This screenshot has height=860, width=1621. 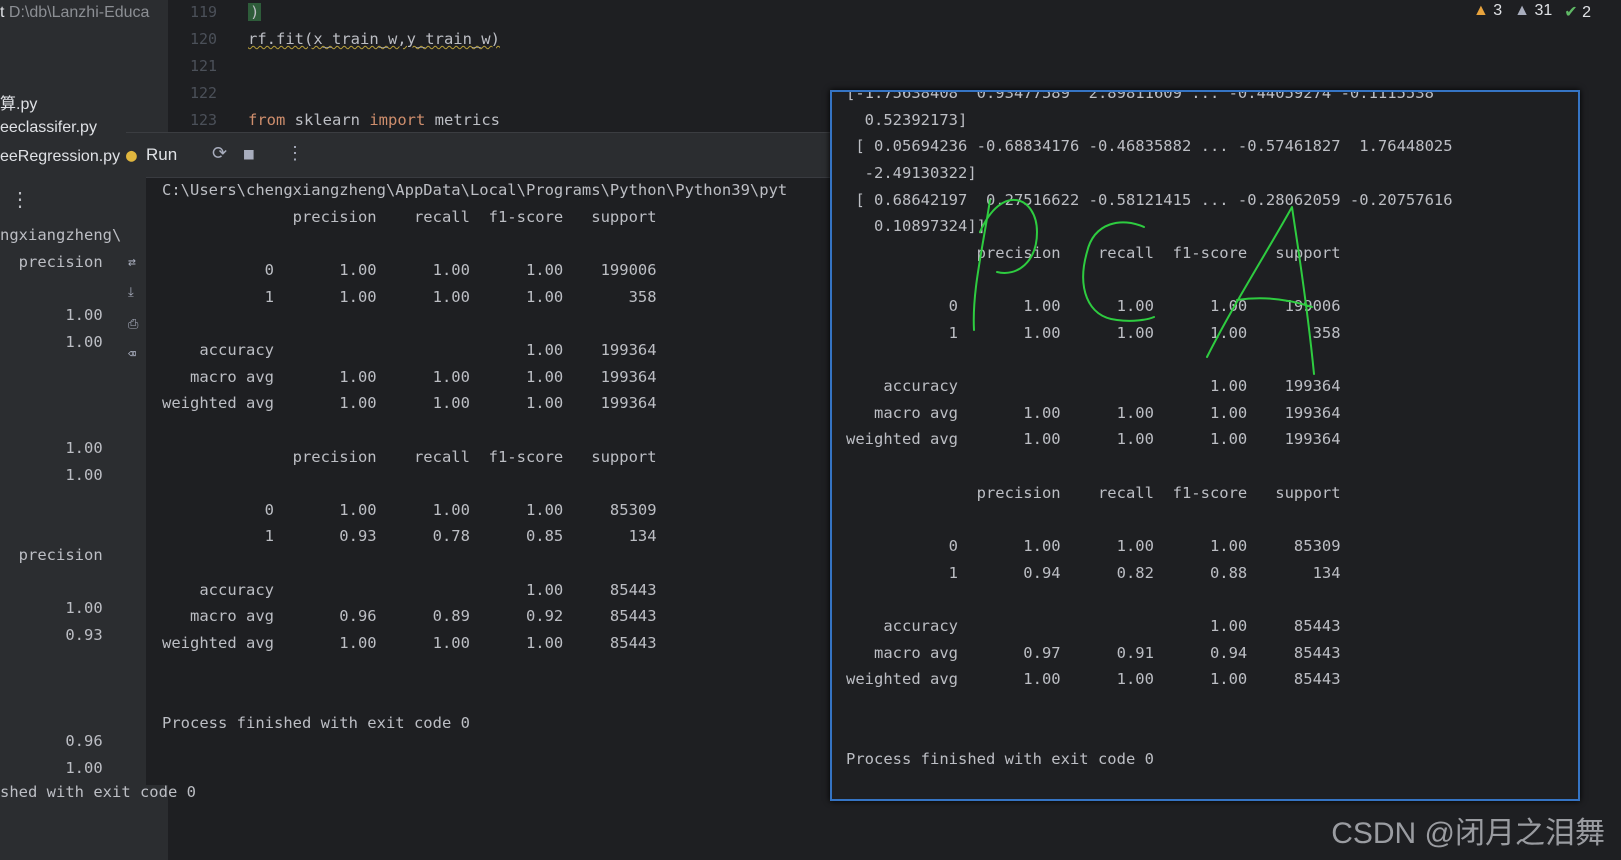 I want to click on handwritten-pca-annotation, so click(x=1143, y=287).